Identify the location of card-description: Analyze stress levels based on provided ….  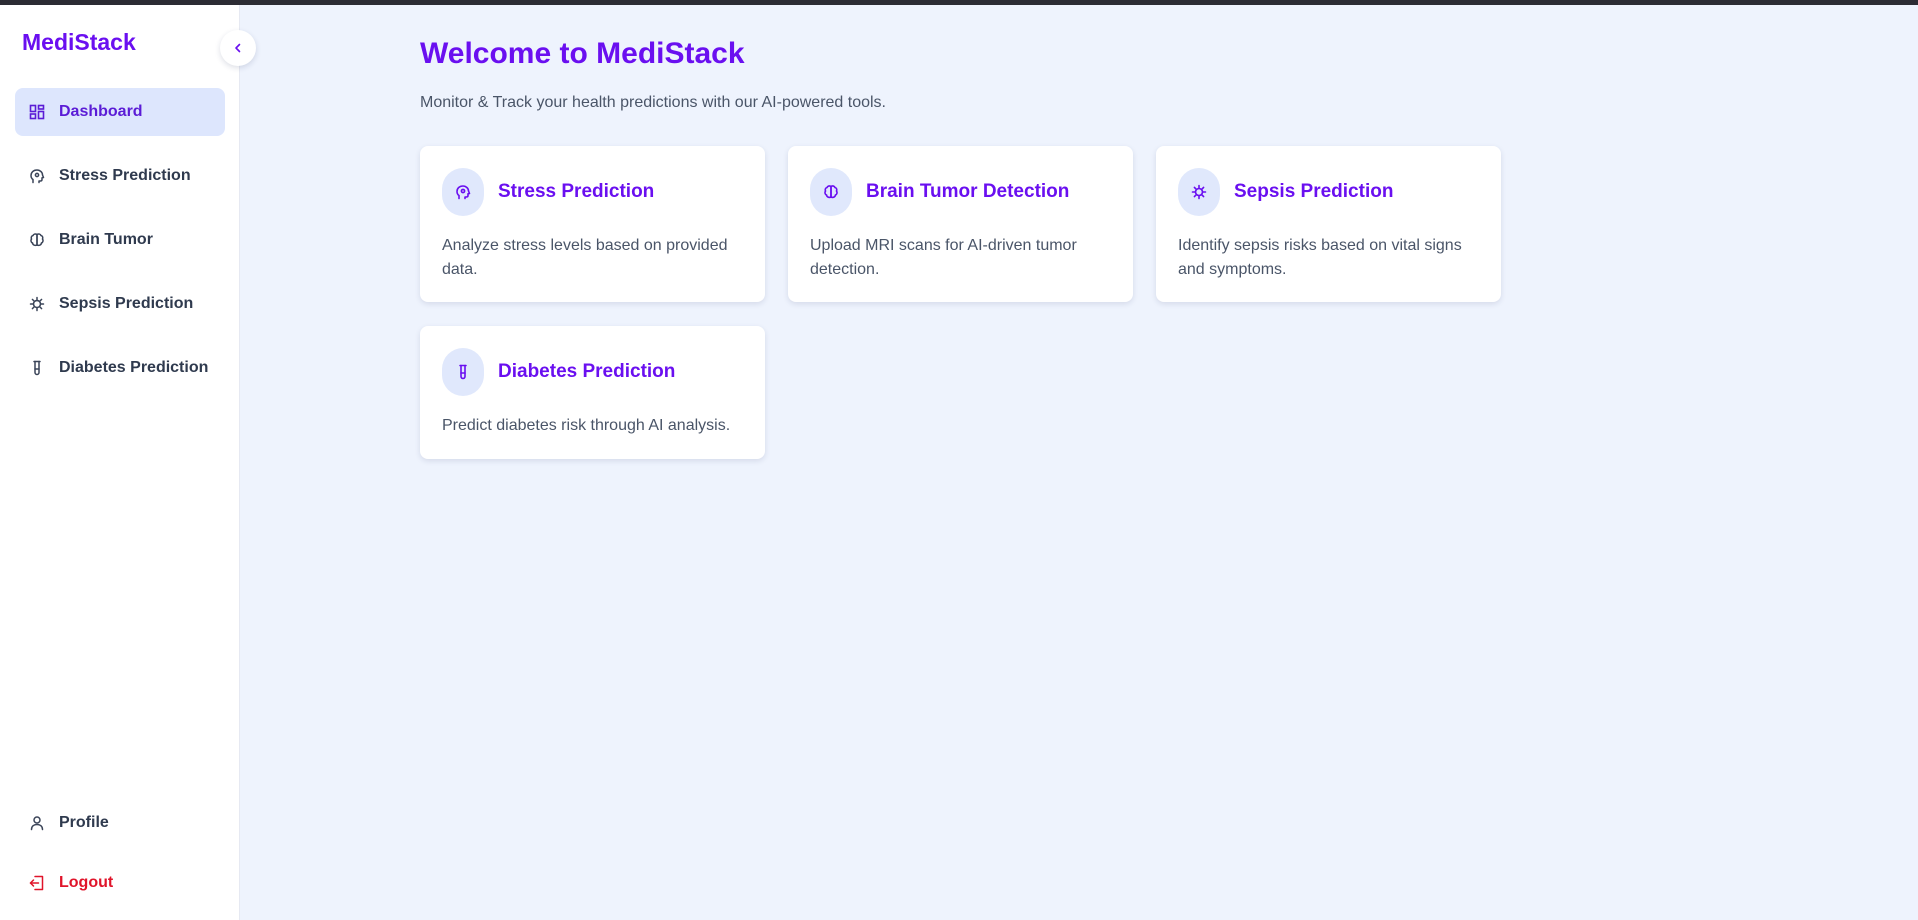
(585, 257).